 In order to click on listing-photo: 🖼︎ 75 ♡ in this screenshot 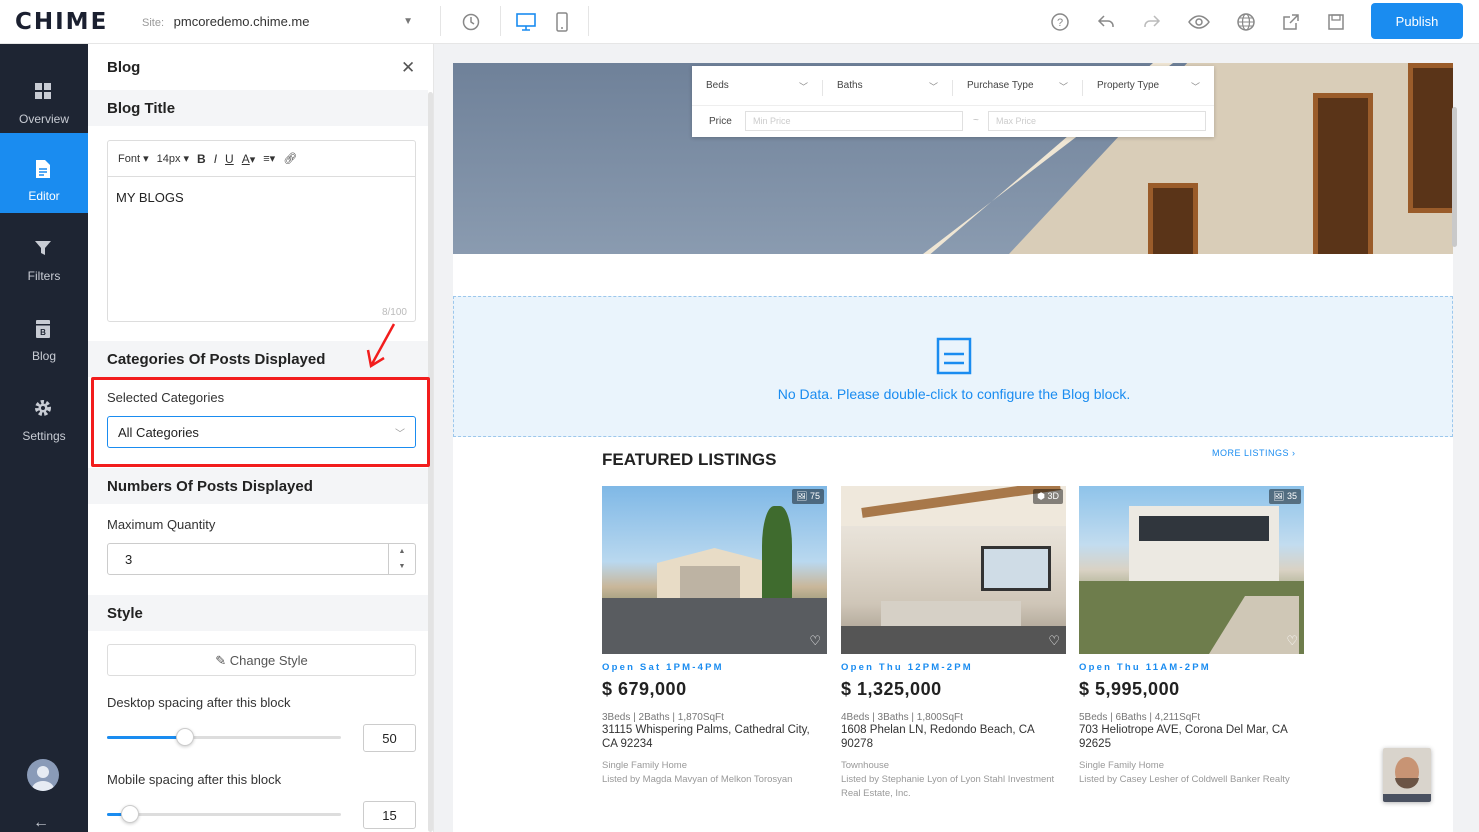, I will do `click(714, 570)`.